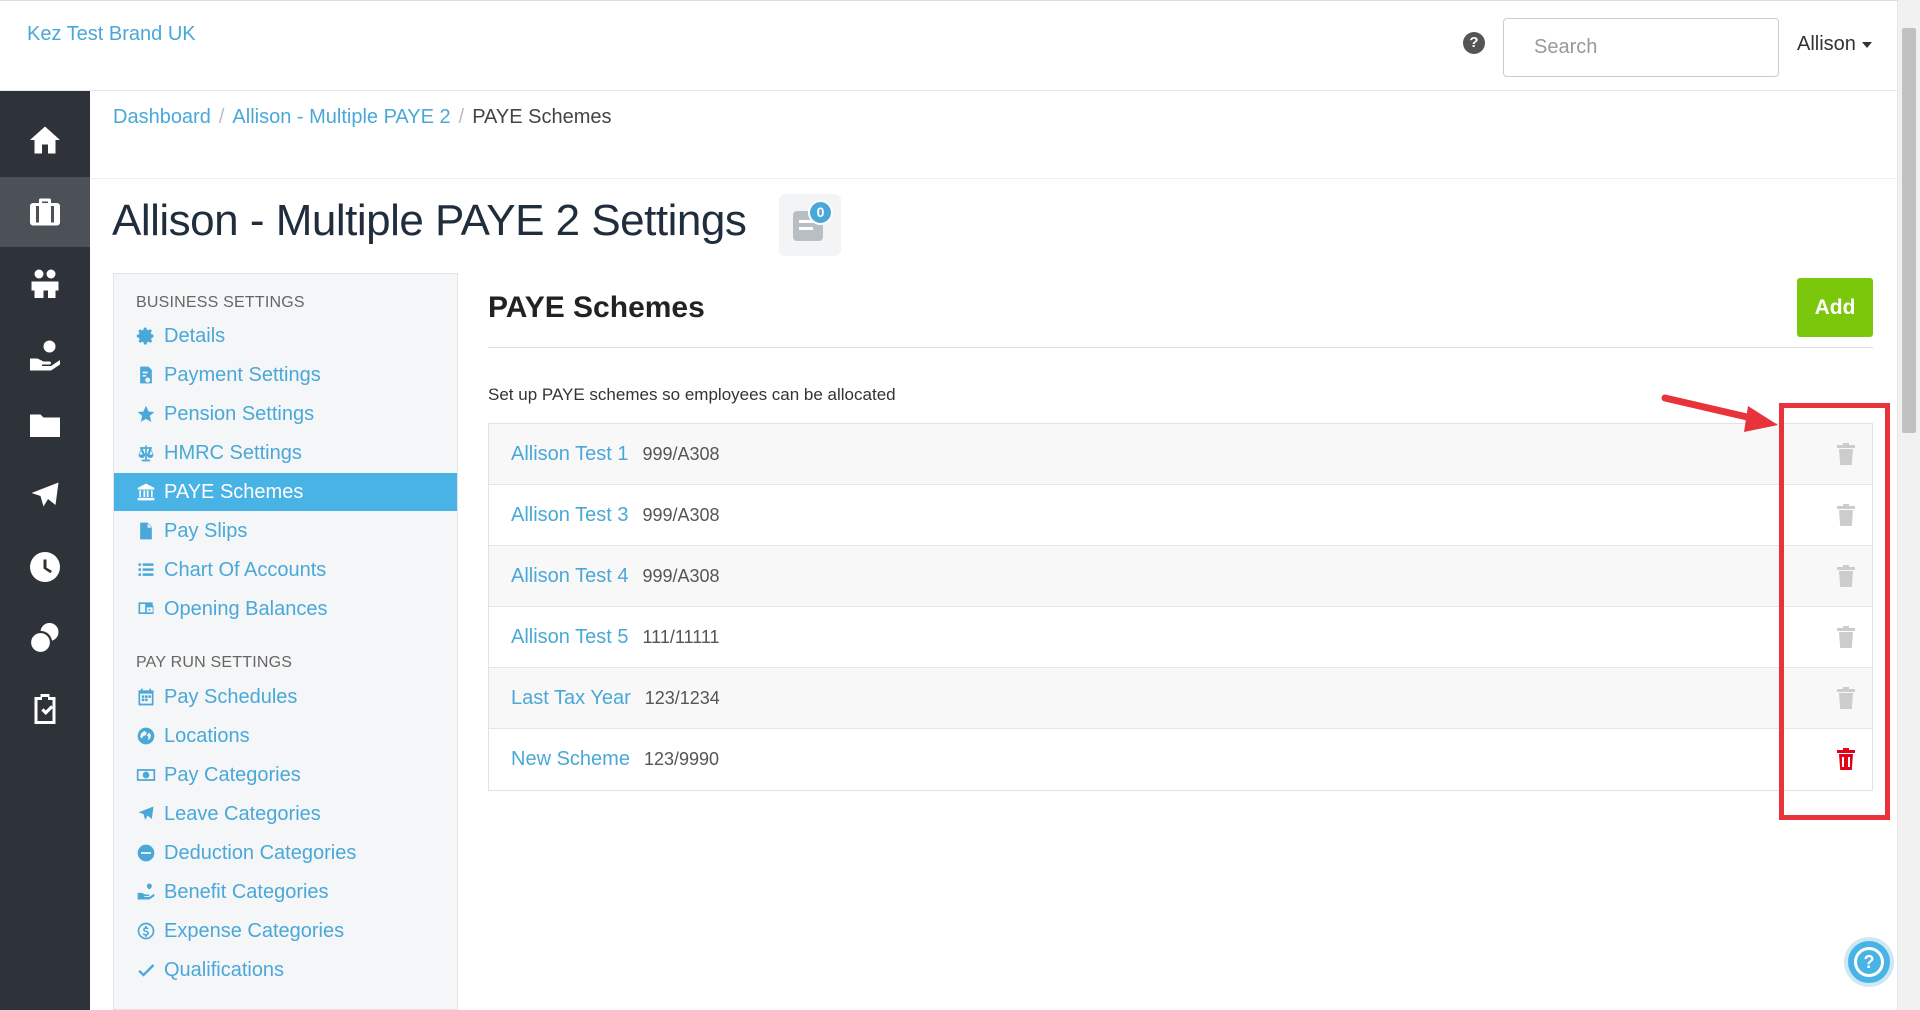  Describe the element at coordinates (146, 853) in the screenshot. I see `minus-circle-icon` at that location.